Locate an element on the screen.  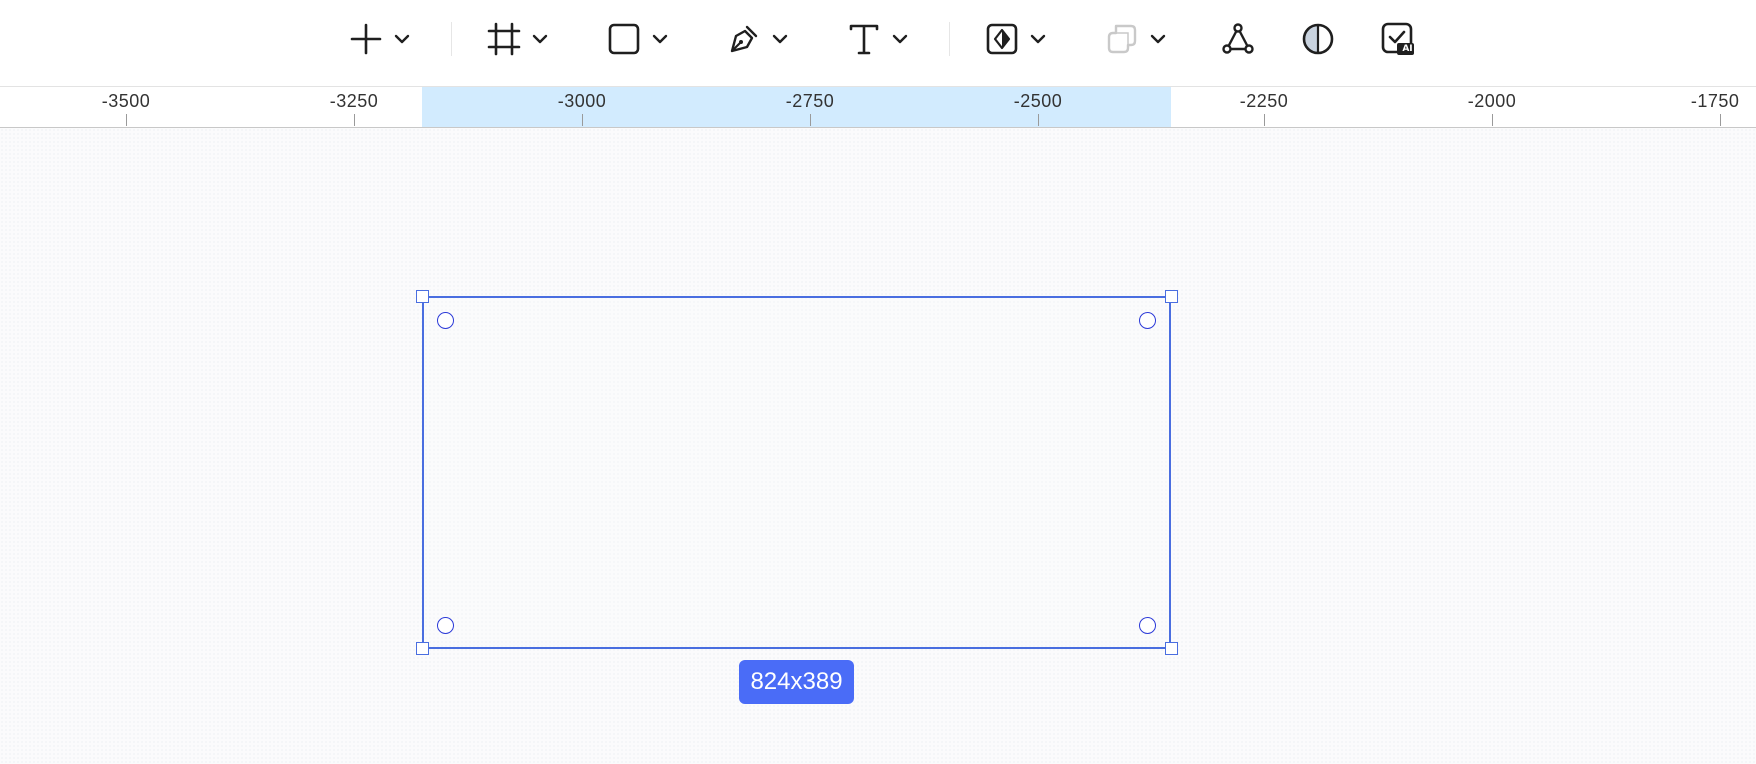
add-tool is located at coordinates (380, 39).